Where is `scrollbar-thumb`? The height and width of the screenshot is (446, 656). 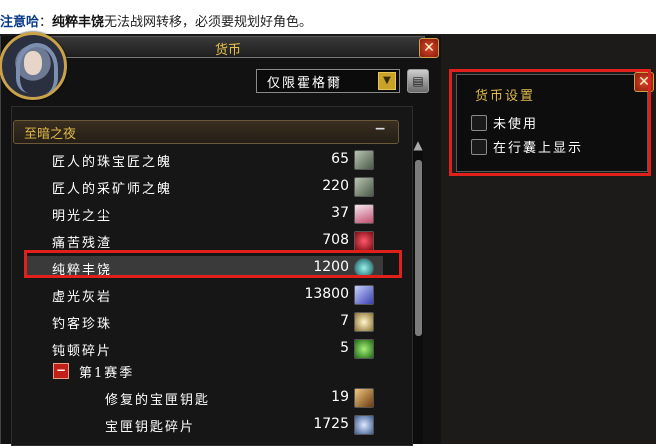 scrollbar-thumb is located at coordinates (418, 248).